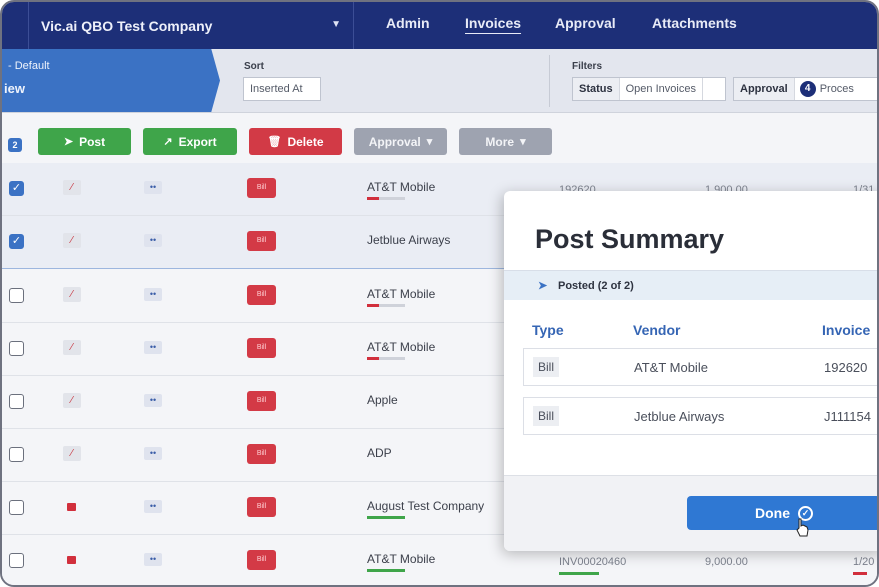 The width and height of the screenshot is (879, 587). I want to click on more-button-label: More, so click(500, 141).